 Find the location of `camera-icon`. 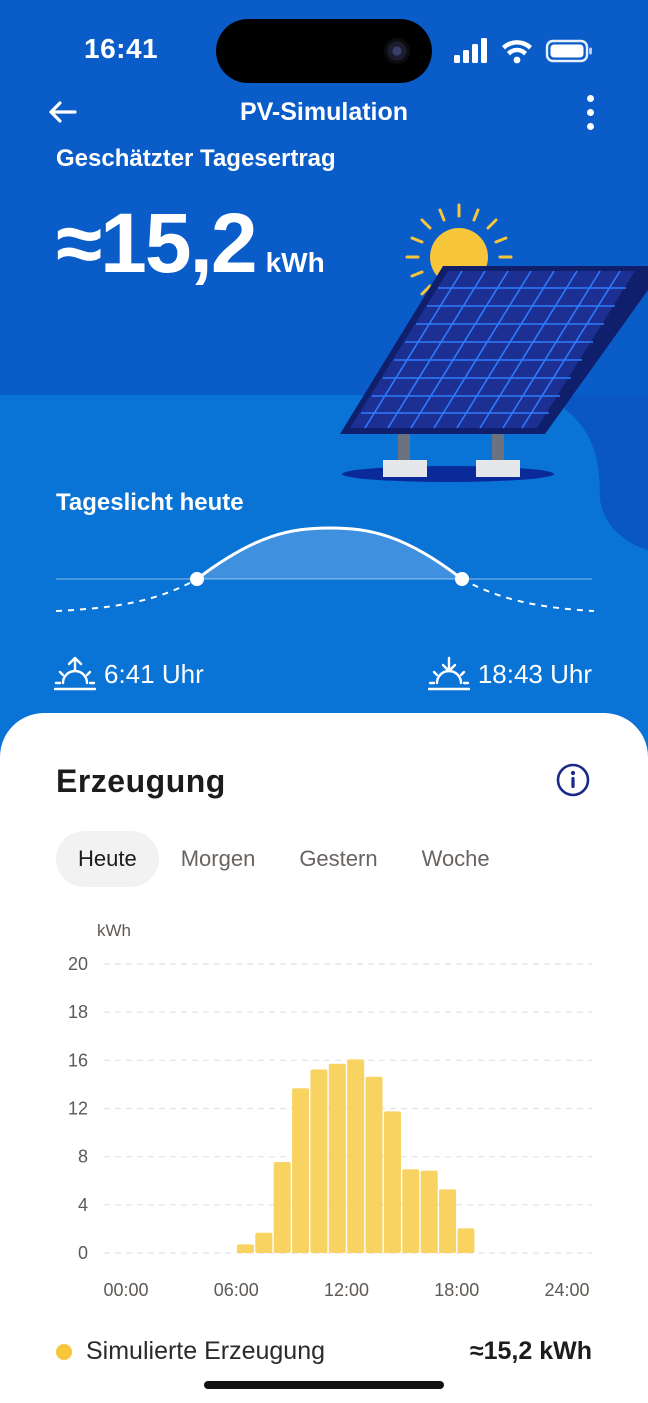

camera-icon is located at coordinates (397, 51).